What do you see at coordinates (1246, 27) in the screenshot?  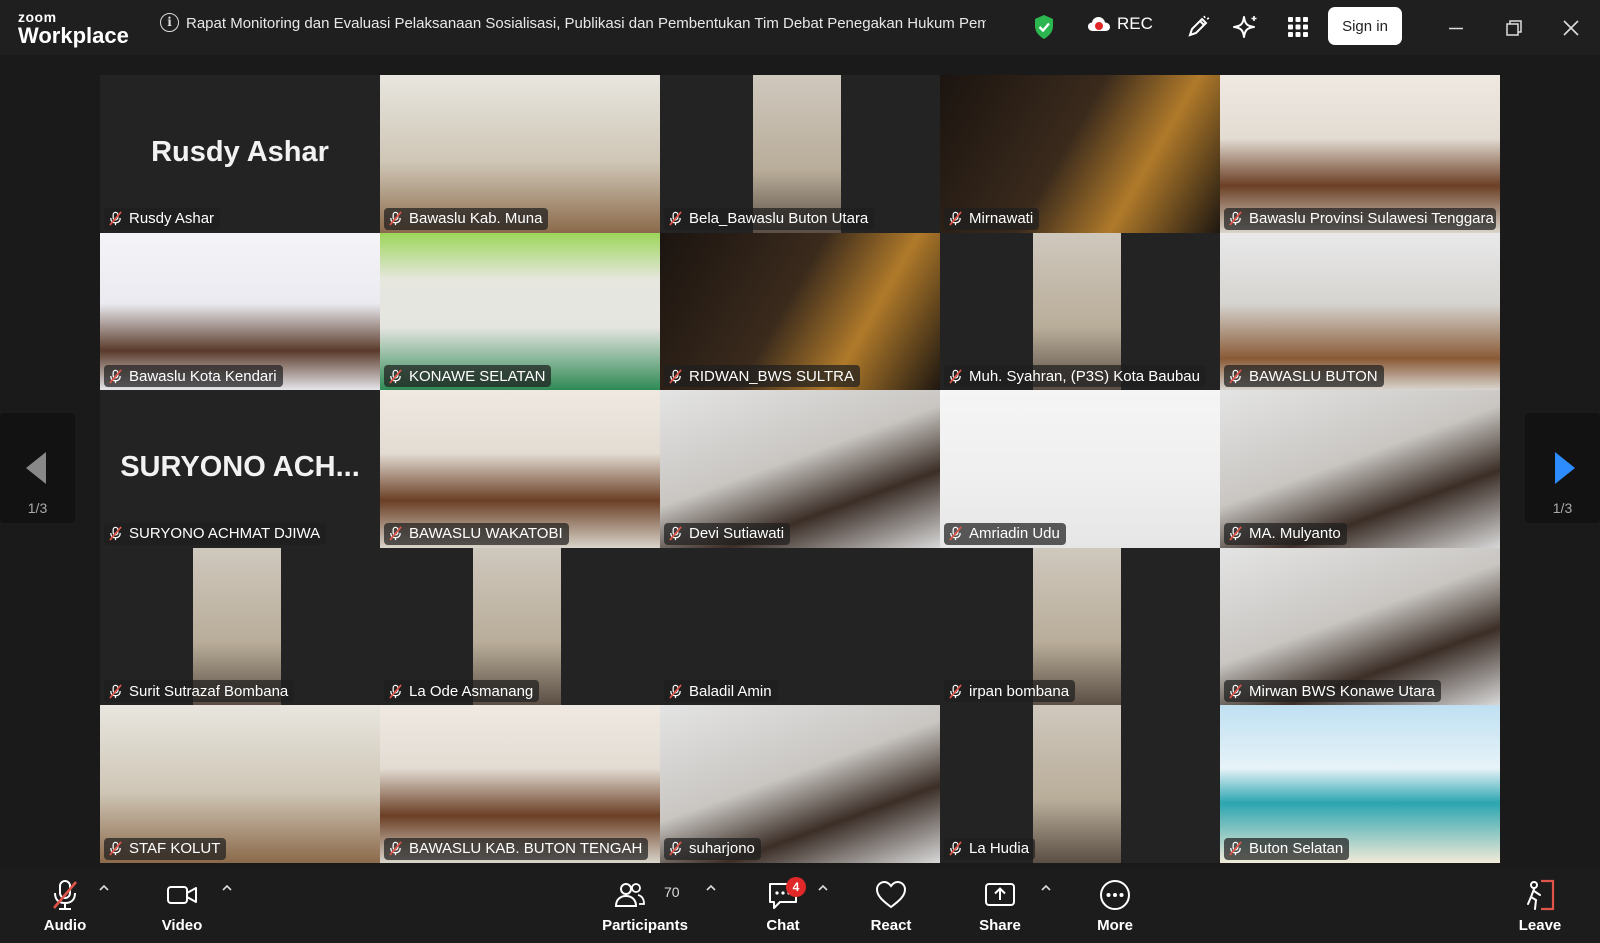 I see `sparkle-icon` at bounding box center [1246, 27].